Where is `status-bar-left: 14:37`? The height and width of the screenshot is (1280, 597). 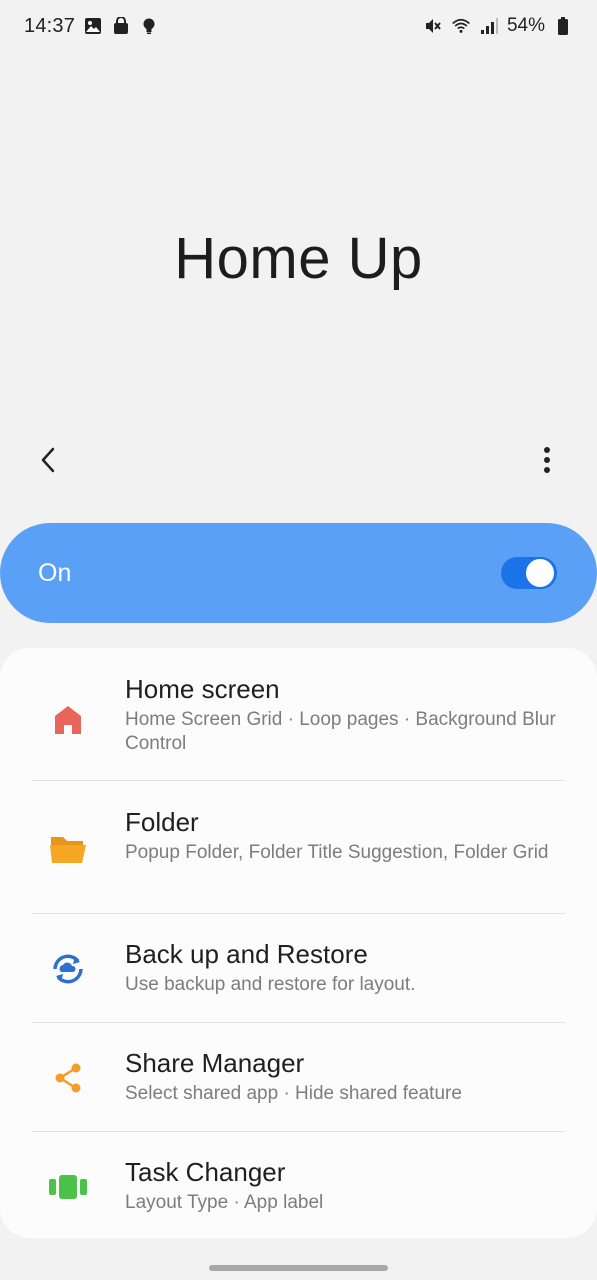
status-bar-left: 14:37 is located at coordinates (91, 26).